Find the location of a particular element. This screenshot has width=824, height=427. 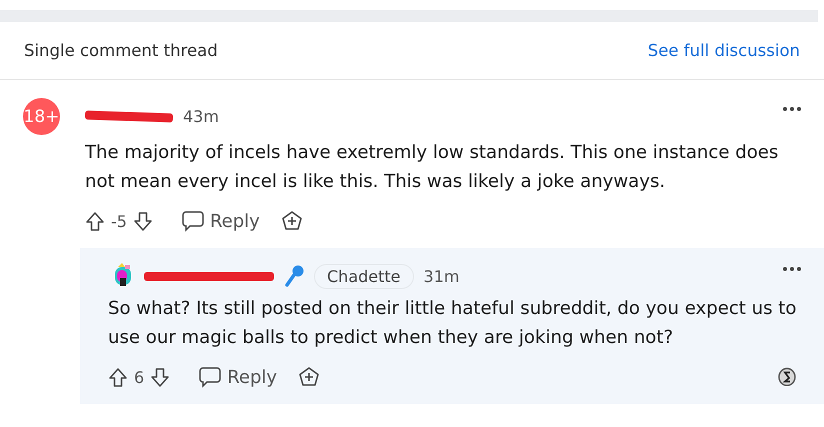

thread-title: Single comment thread is located at coordinates (121, 50).